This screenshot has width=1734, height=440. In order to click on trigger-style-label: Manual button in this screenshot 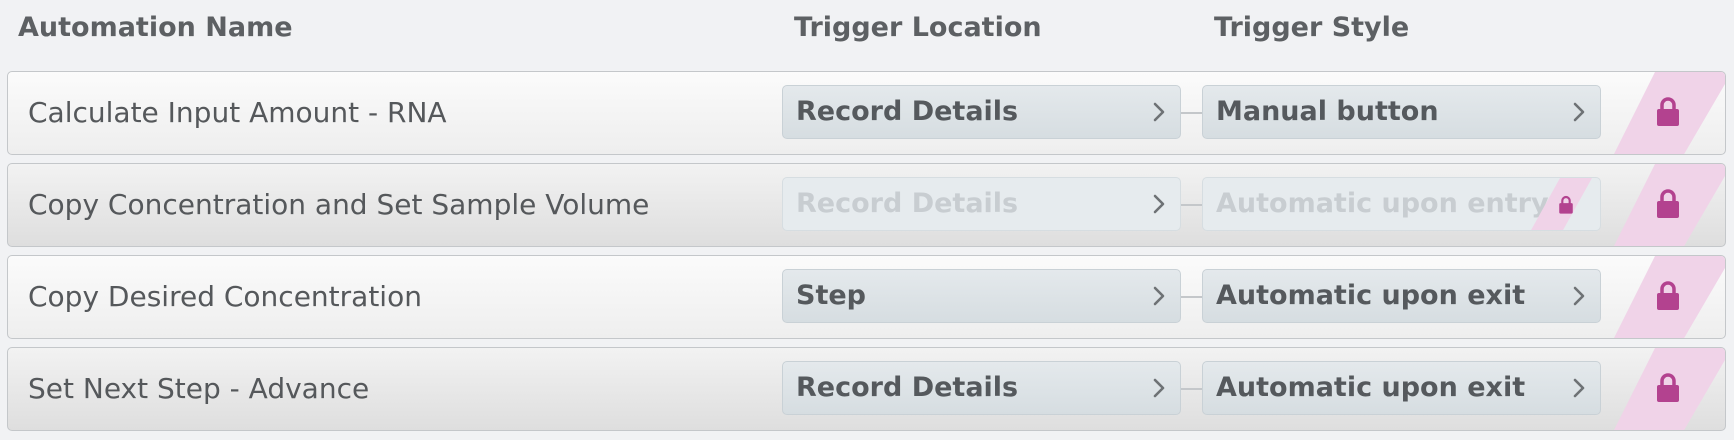, I will do `click(1327, 111)`.